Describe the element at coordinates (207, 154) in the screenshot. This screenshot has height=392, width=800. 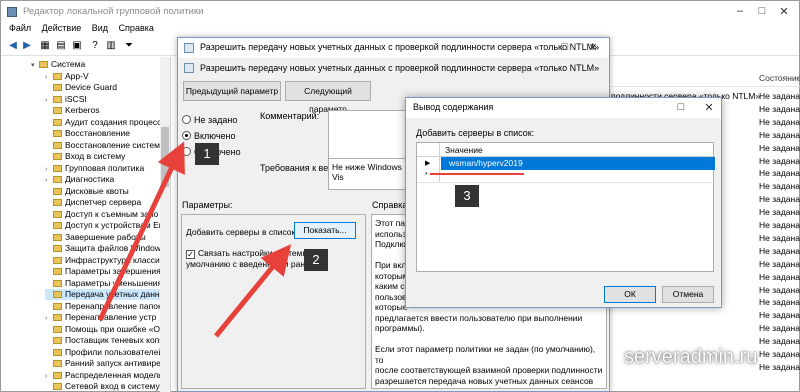
I see `annotation-label-1: 1` at that location.